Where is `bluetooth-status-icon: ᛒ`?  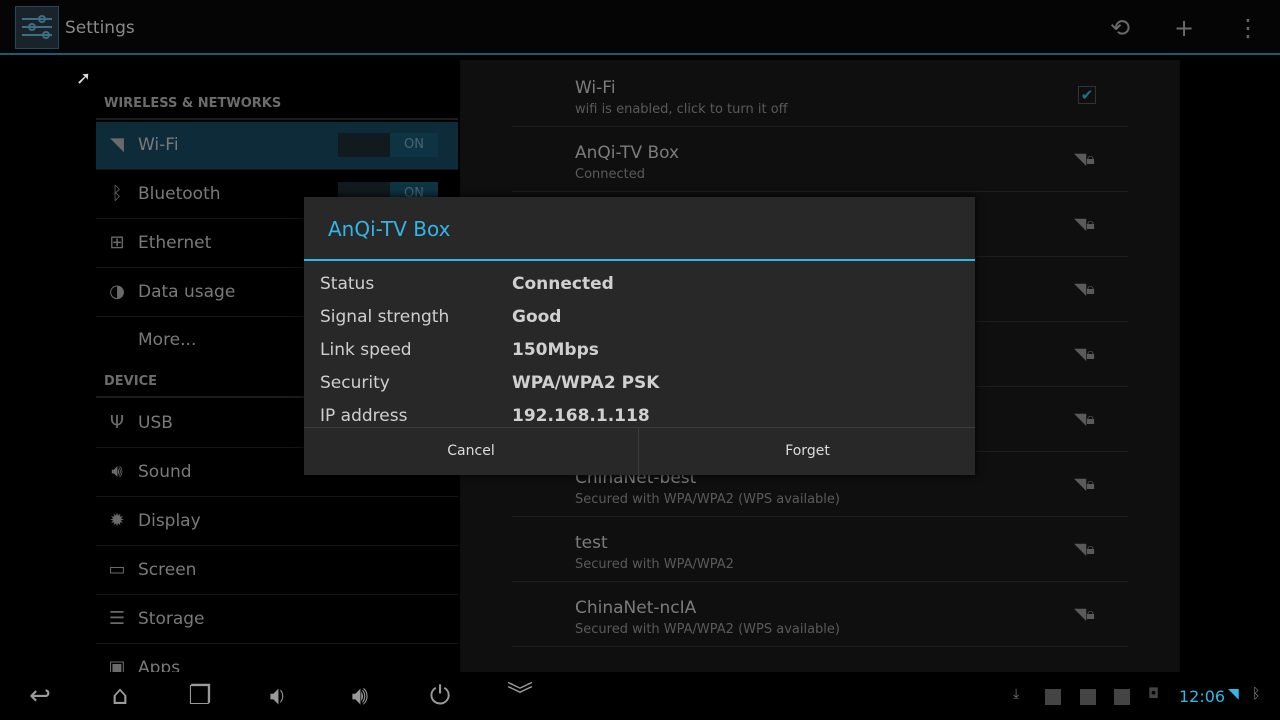
bluetooth-status-icon: ᛒ is located at coordinates (1256, 694).